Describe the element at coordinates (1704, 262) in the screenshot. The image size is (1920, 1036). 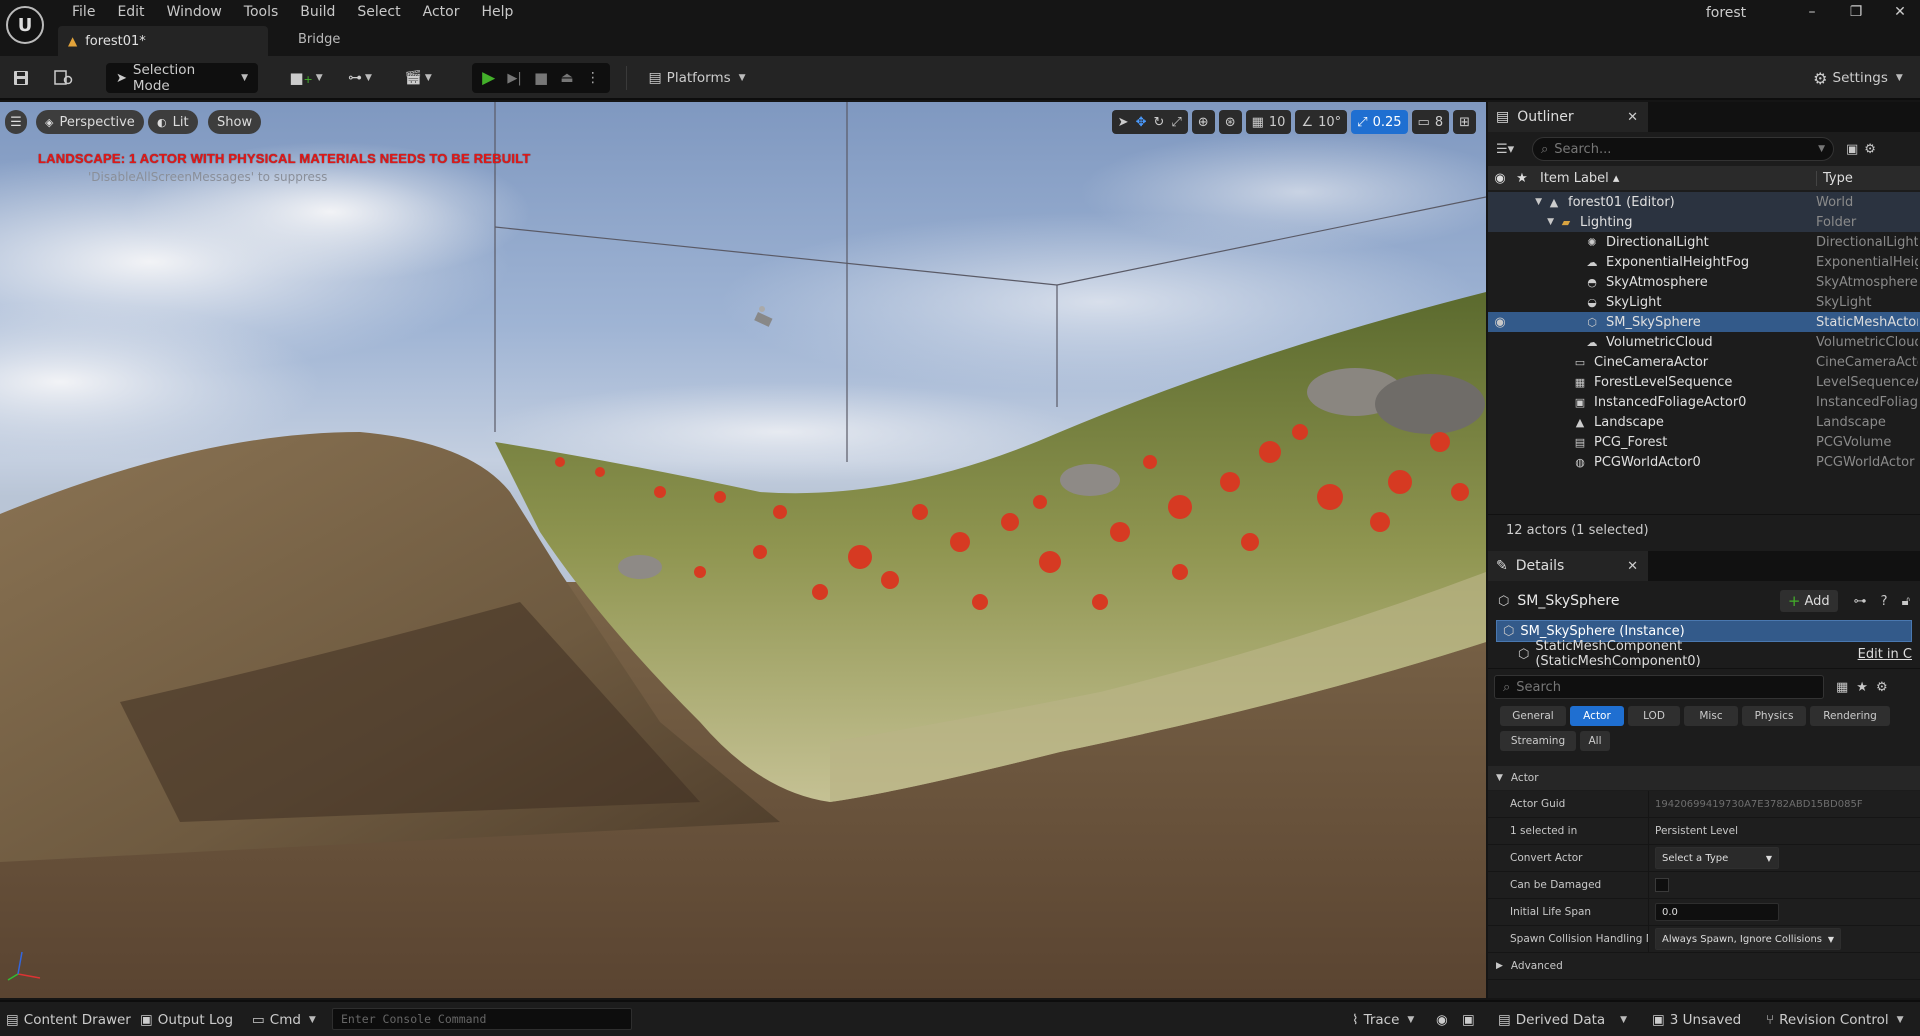
I see `tree-row-fog: ☁ ExponentialHeightFog ExponentialHeig` at that location.